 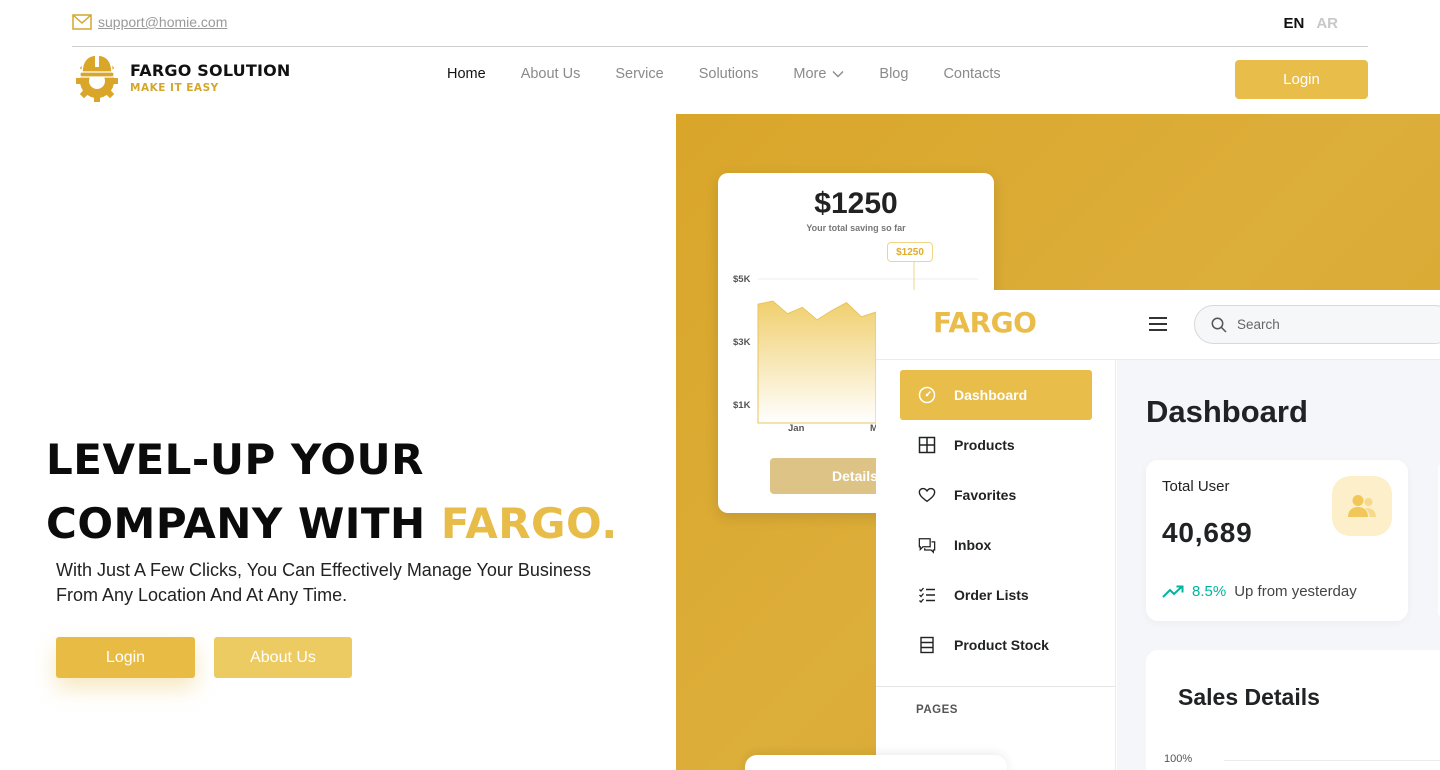 I want to click on x-tick-label: Jan, so click(x=796, y=428).